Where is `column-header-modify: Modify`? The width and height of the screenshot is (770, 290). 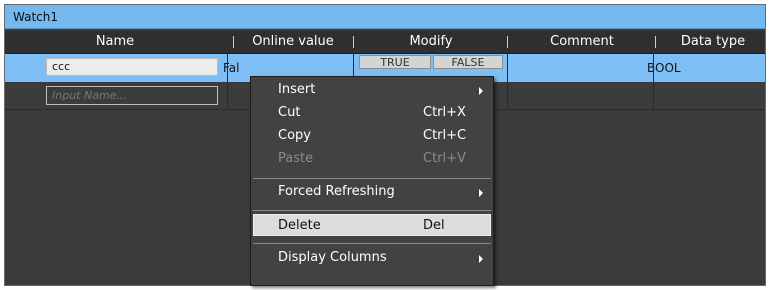 column-header-modify: Modify is located at coordinates (431, 42).